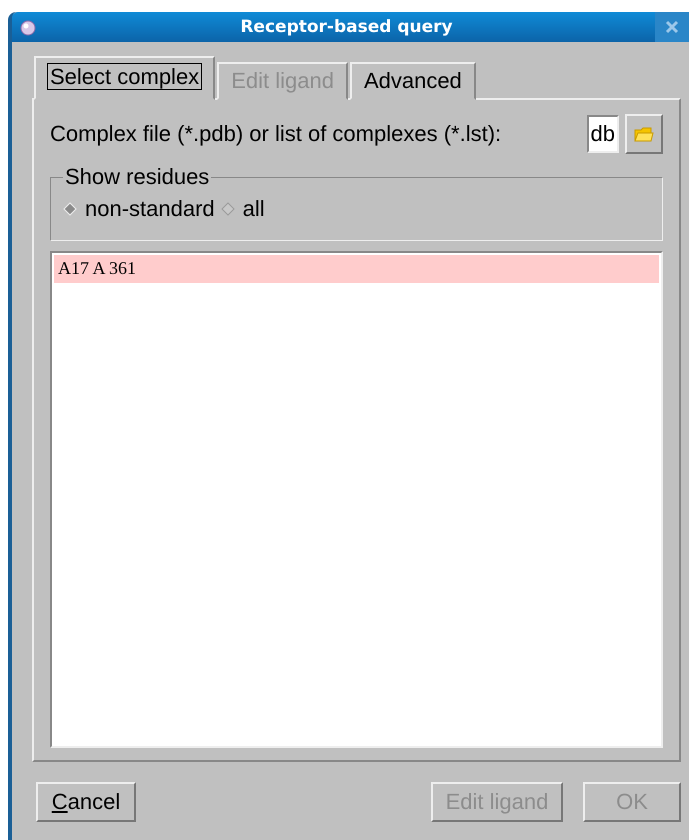 The width and height of the screenshot is (689, 840). I want to click on file-field: db, so click(603, 134).